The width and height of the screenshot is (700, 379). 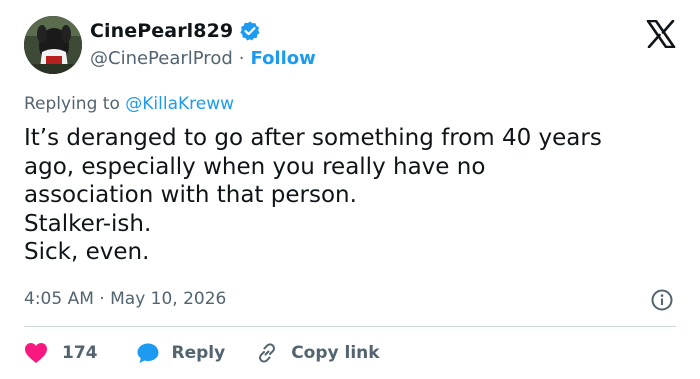 I want to click on action-bar: 174 Reply Copy link, so click(x=202, y=353).